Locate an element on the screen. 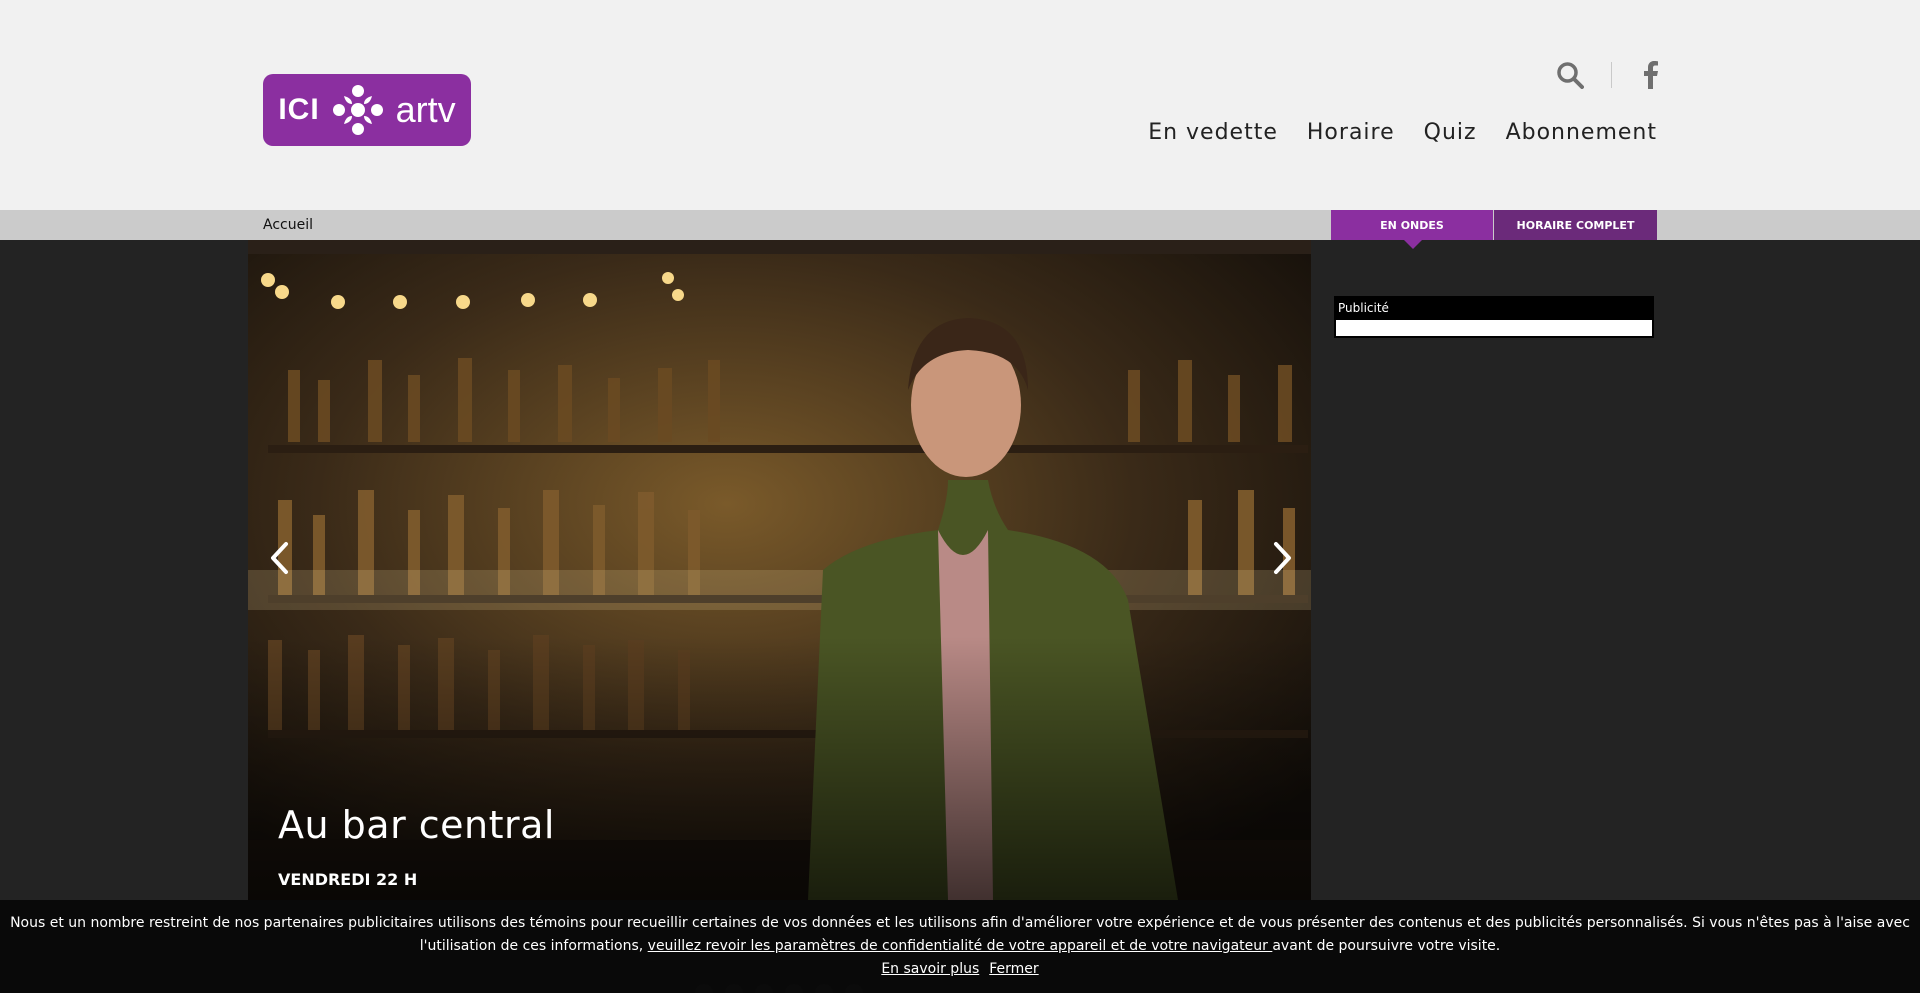  logo-ici-text: ICI is located at coordinates (299, 109).